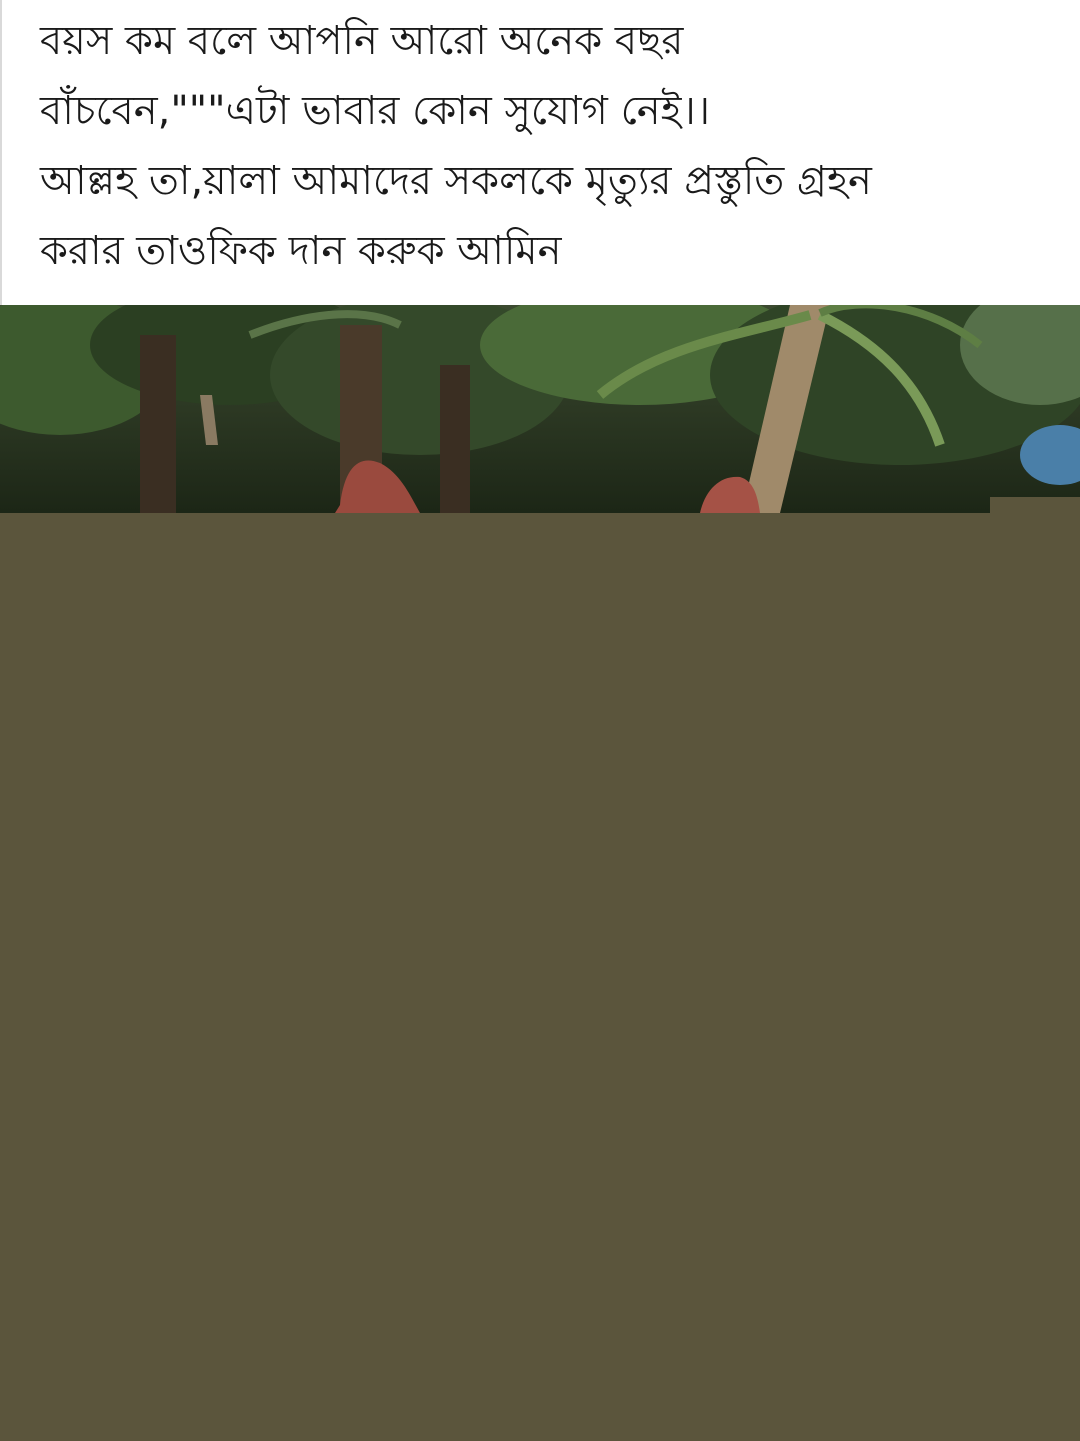 The height and width of the screenshot is (1441, 1080). What do you see at coordinates (1035, 505) in the screenshot?
I see `photo-edge` at bounding box center [1035, 505].